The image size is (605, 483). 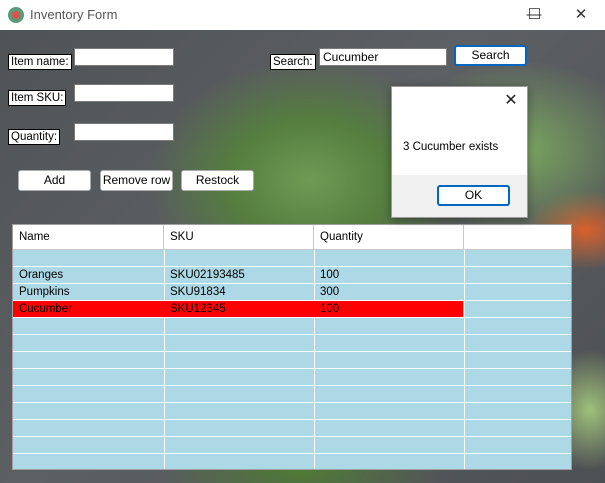 I want to click on message-dialog: ✕ 3 Cucumber exists OK, so click(x=459, y=152).